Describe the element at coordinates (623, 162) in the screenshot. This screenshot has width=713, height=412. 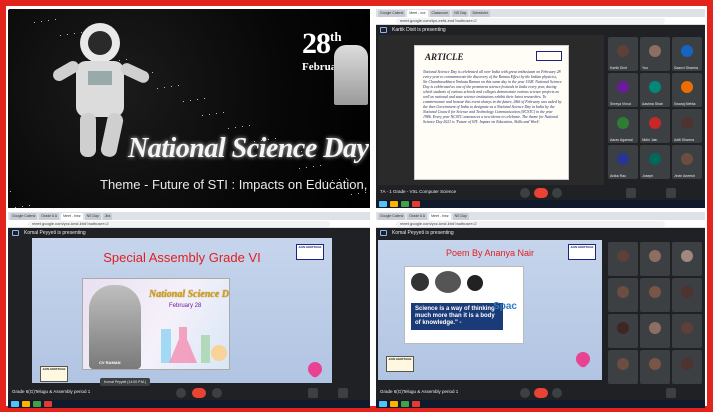
I see `participant-tile: Anika Rao` at that location.